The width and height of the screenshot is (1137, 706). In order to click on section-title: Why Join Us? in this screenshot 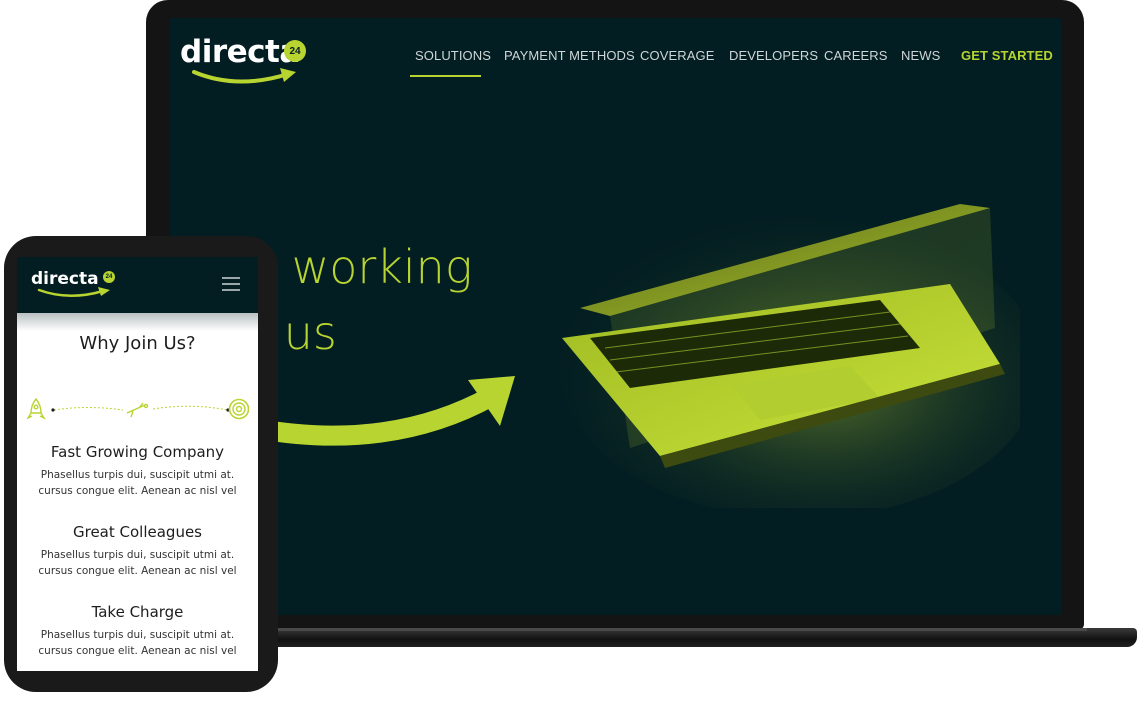, I will do `click(137, 343)`.